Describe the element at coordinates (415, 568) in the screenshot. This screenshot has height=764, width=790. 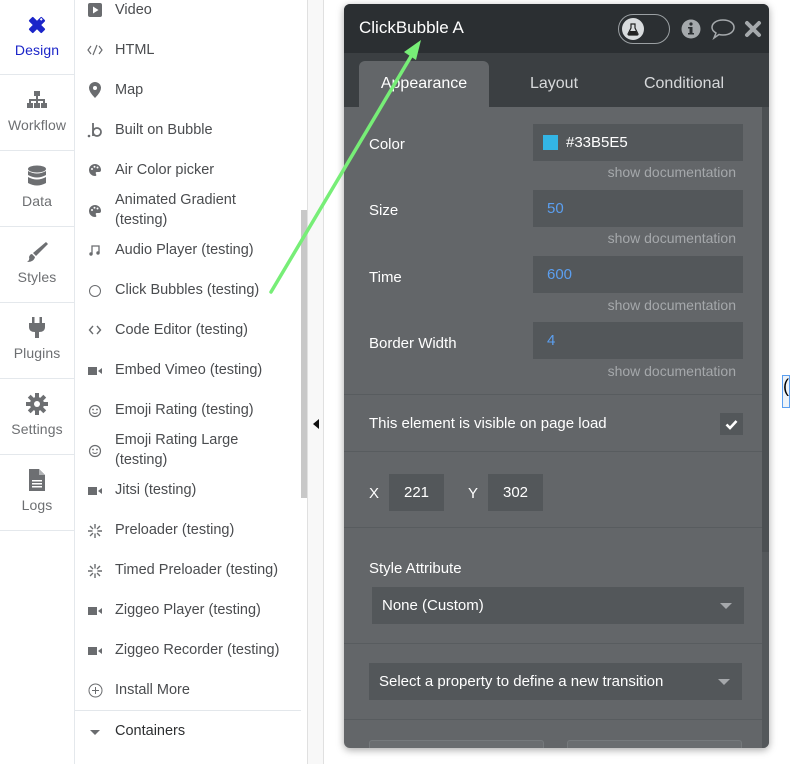
I see `style-attribute-label: Style Attribute` at that location.